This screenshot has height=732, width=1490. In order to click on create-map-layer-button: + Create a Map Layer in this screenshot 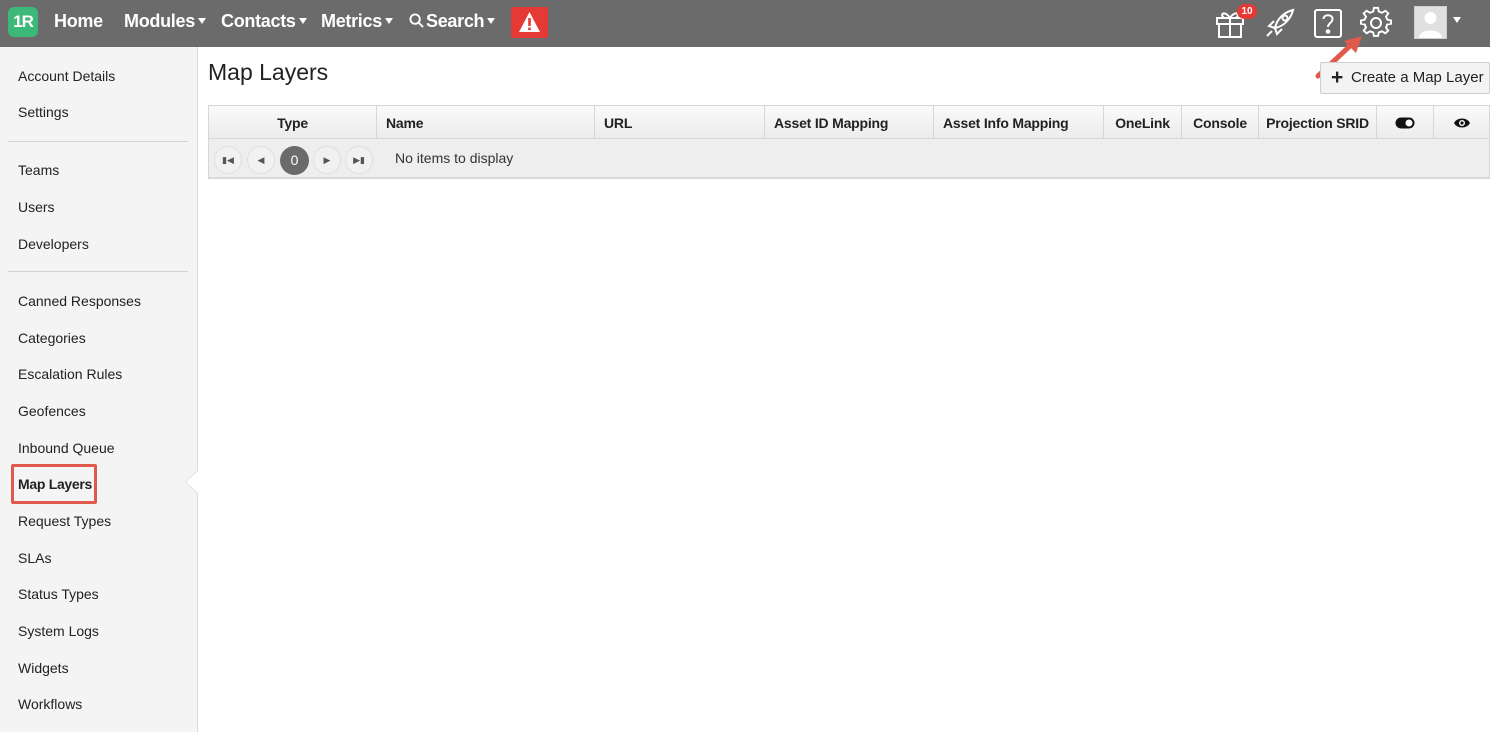, I will do `click(1405, 78)`.